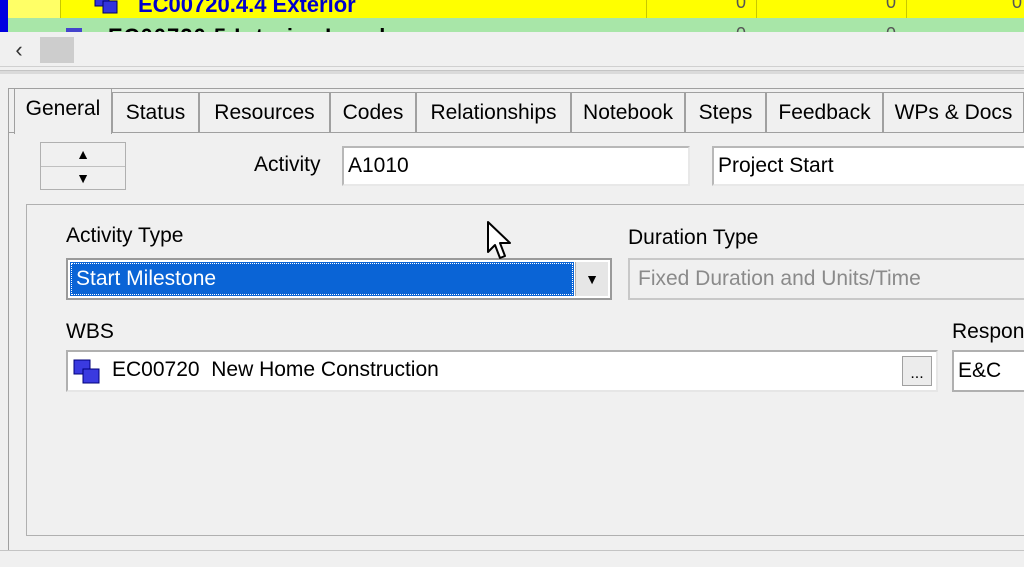 This screenshot has height=567, width=1024. I want to click on previous-activity-button: ▲, so click(83, 155).